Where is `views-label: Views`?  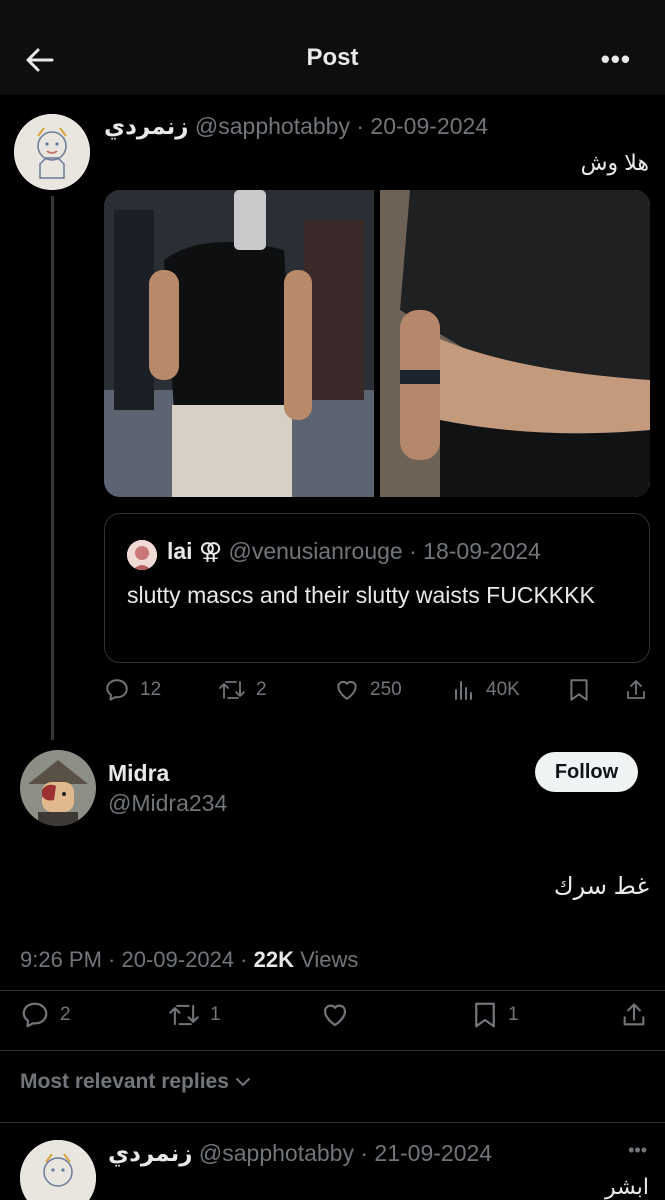
views-label: Views is located at coordinates (329, 959).